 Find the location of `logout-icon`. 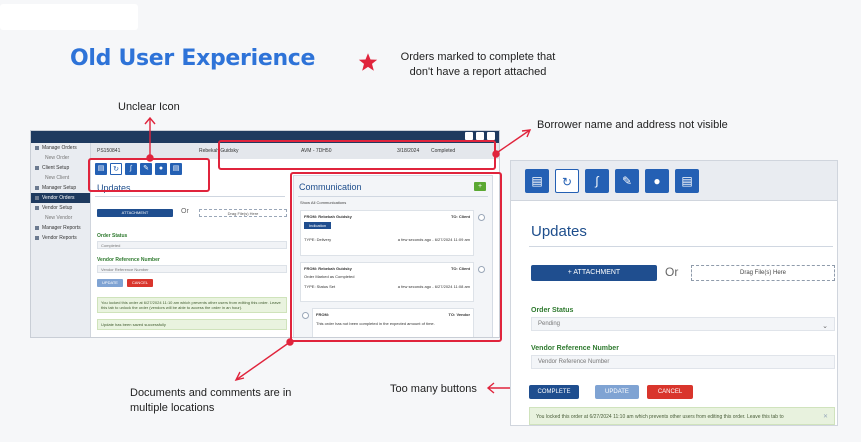

logout-icon is located at coordinates (491, 136).